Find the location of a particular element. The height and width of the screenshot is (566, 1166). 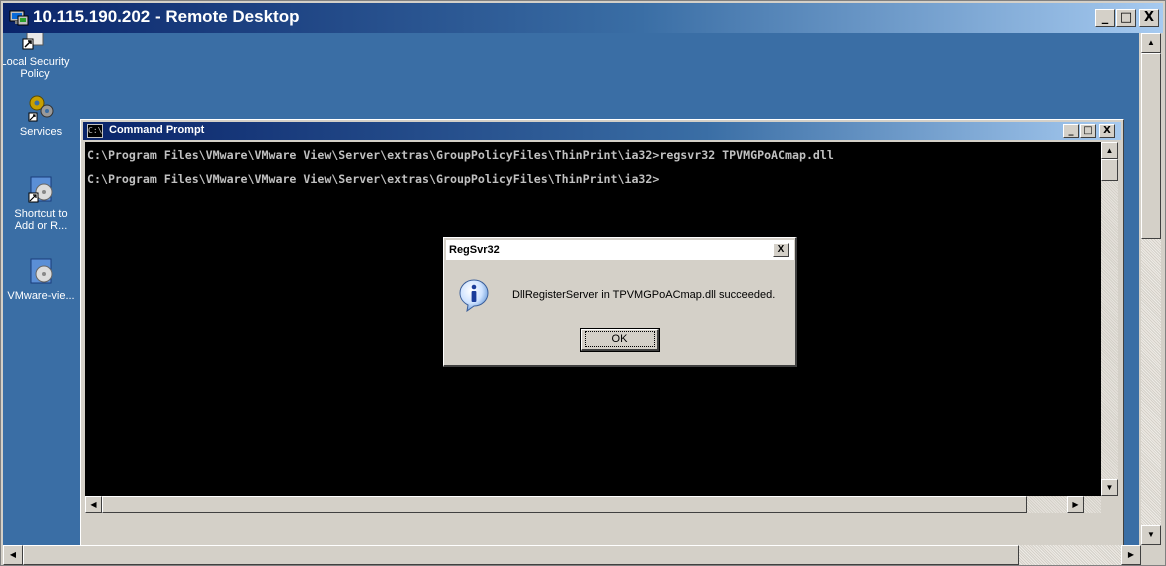

dialog-title: RegSvr32 is located at coordinates (474, 250).